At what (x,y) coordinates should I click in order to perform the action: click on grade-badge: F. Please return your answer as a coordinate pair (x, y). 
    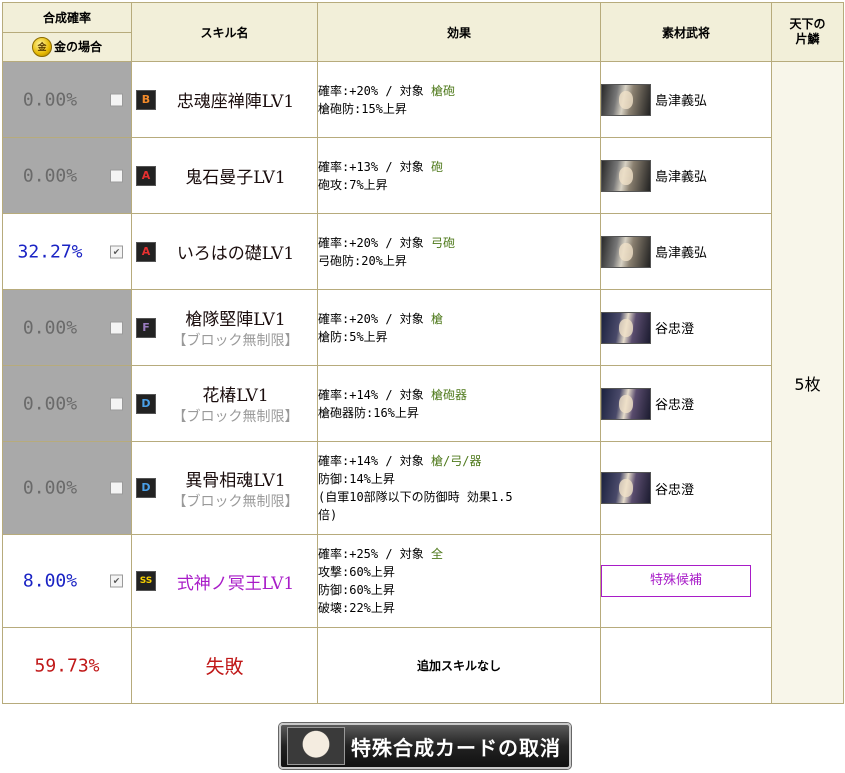
    Looking at the image, I should click on (146, 327).